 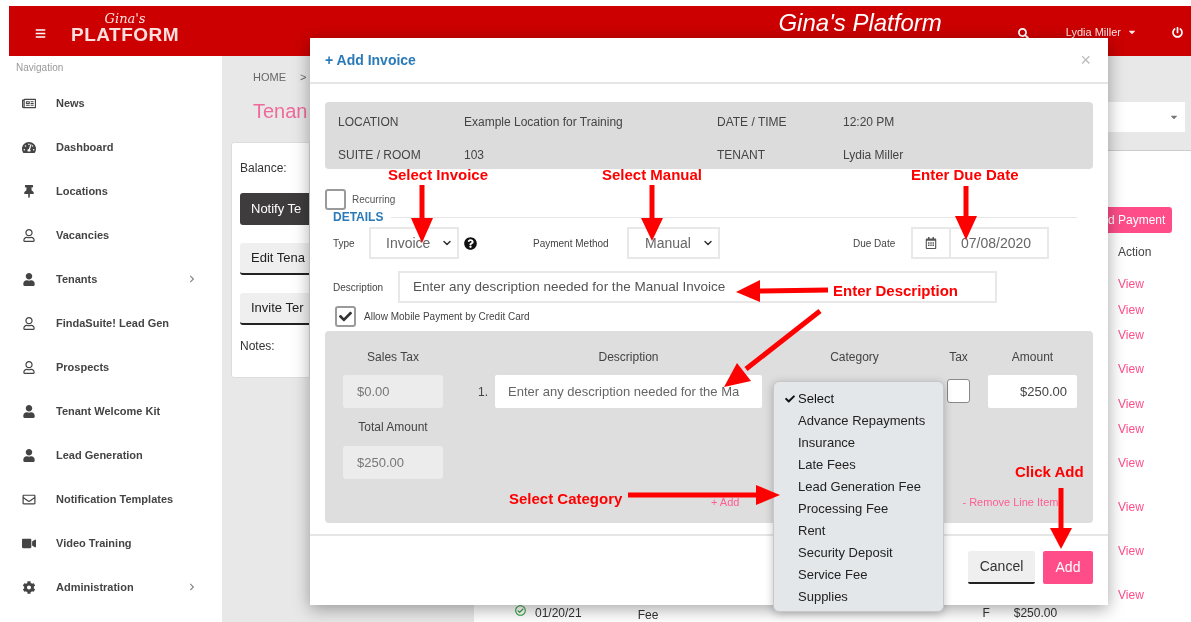 I want to click on line-description-field: Enter any description needed for the Ma, so click(x=628, y=391).